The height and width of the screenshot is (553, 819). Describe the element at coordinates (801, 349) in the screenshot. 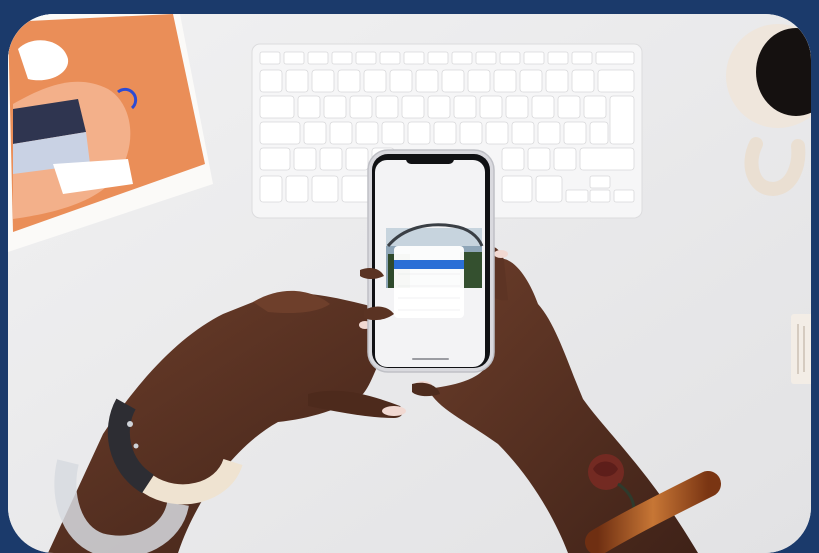

I see `desk-object` at that location.